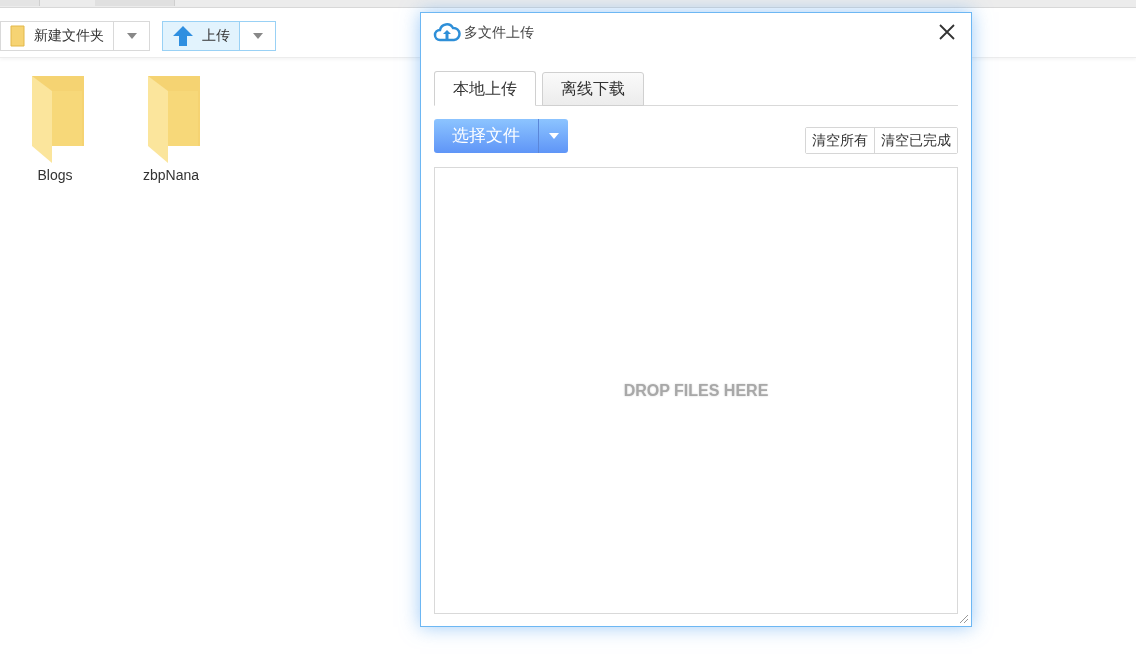 The width and height of the screenshot is (1136, 669). Describe the element at coordinates (499, 32) in the screenshot. I see `dialog-title: 多文件上传` at that location.